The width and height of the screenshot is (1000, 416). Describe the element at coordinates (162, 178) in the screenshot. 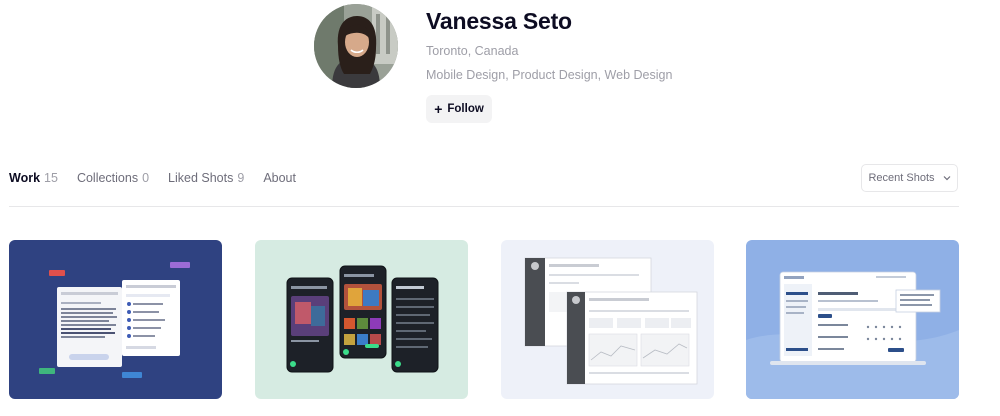

I see `profile-tabs: Work 15 Collections 0 Liked Shots 9 About` at that location.